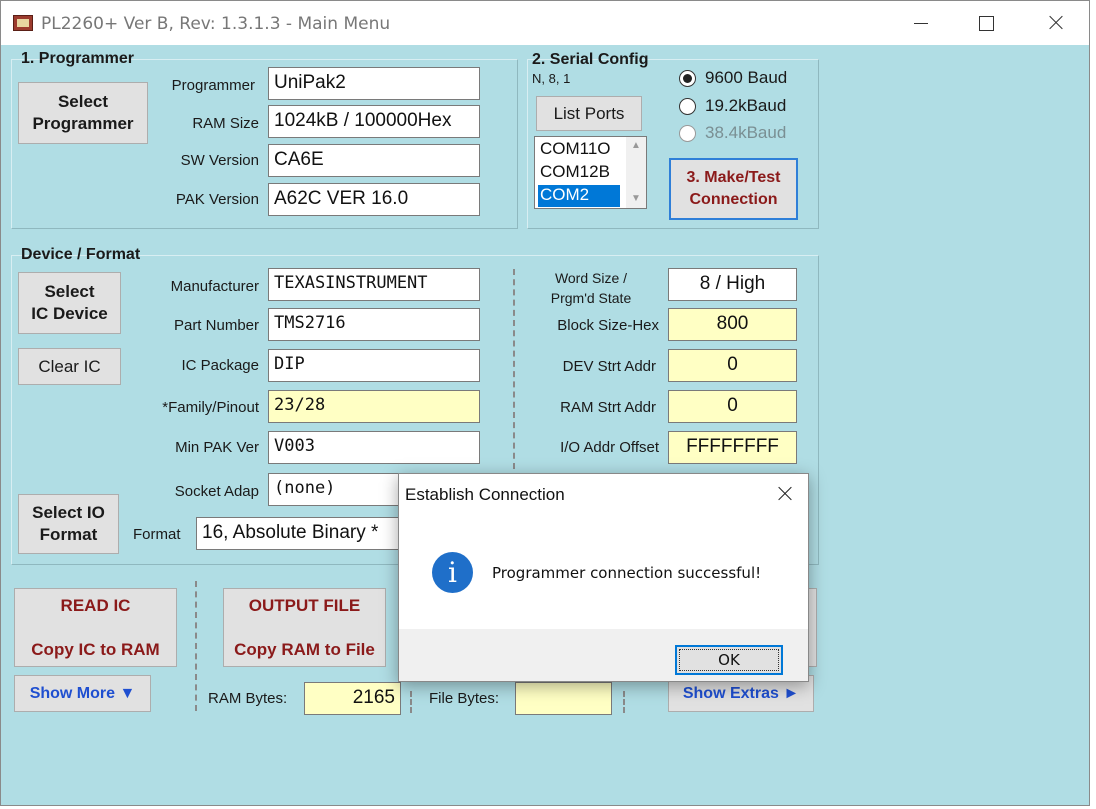 The image size is (1096, 809). What do you see at coordinates (636, 172) in the screenshot?
I see `ports-scrollbar: ▲ ▼` at bounding box center [636, 172].